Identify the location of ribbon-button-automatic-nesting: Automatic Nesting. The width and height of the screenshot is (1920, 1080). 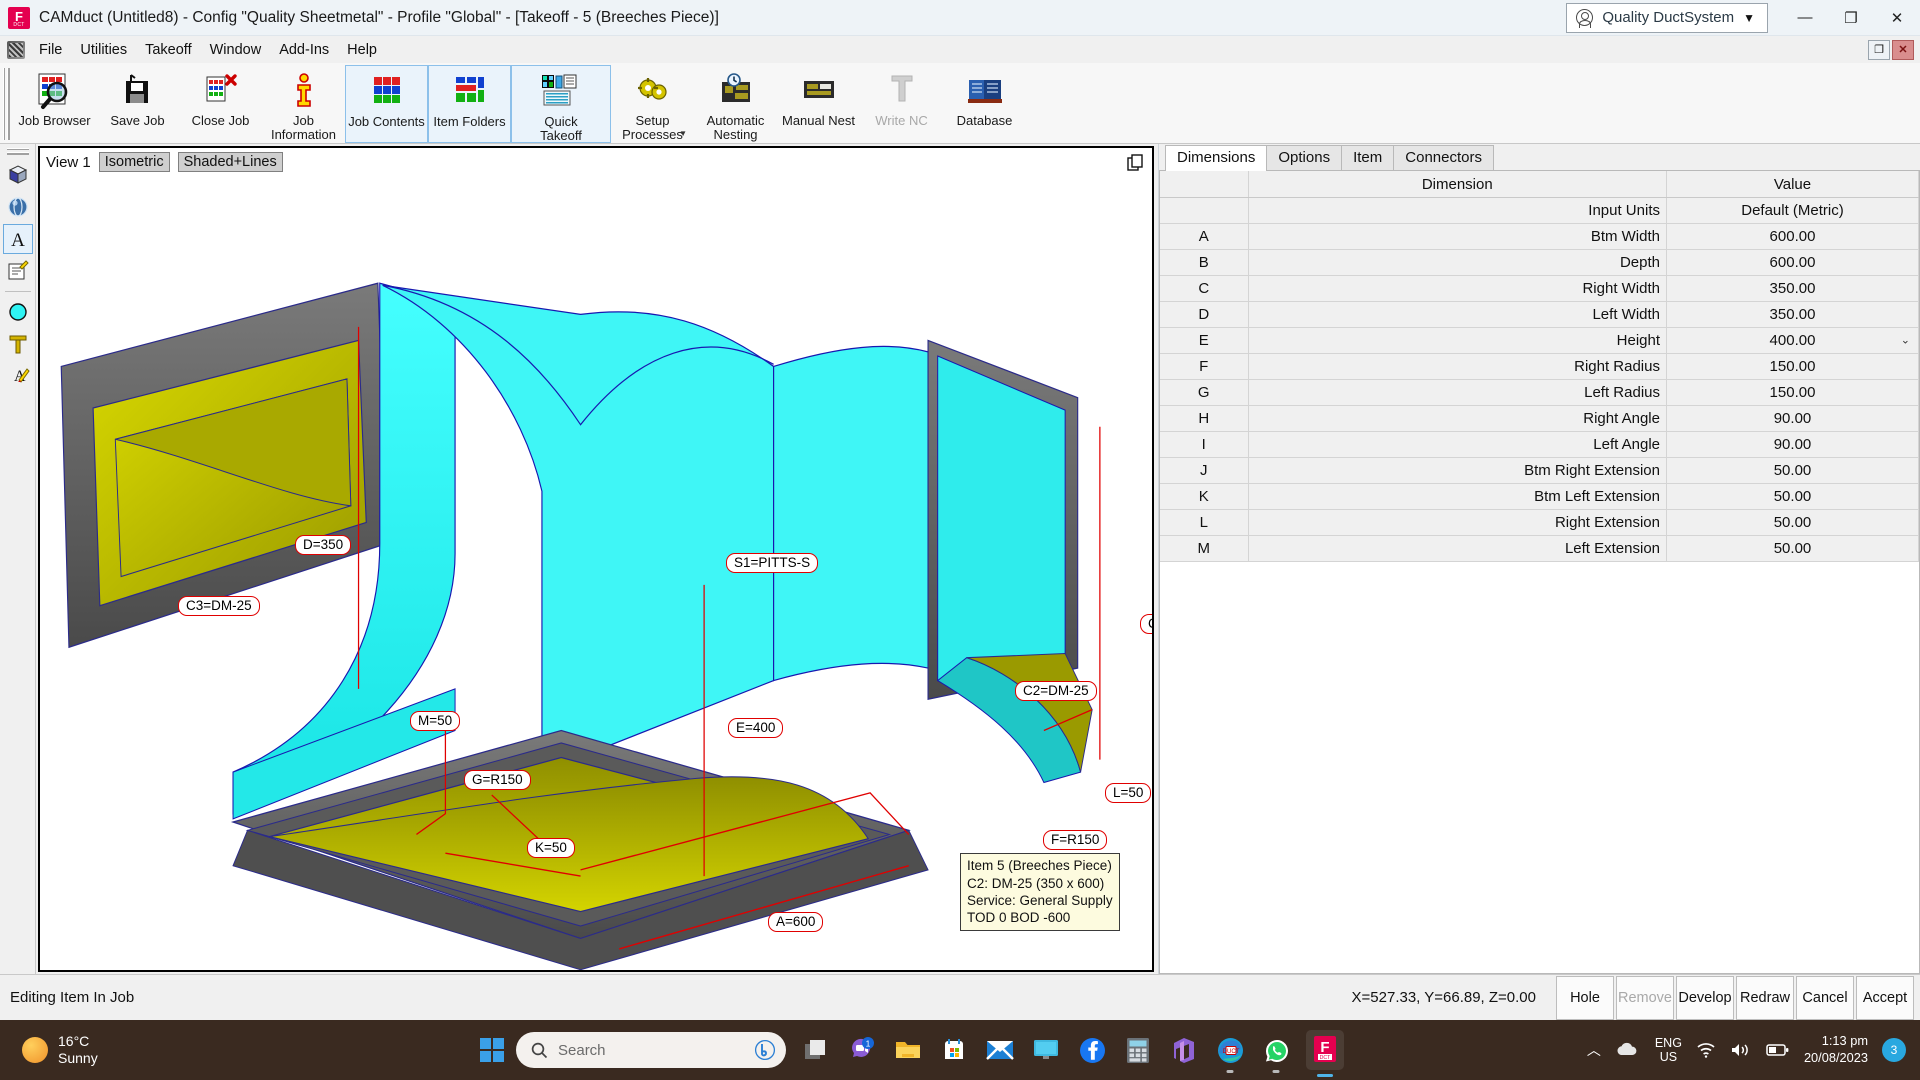
(735, 104).